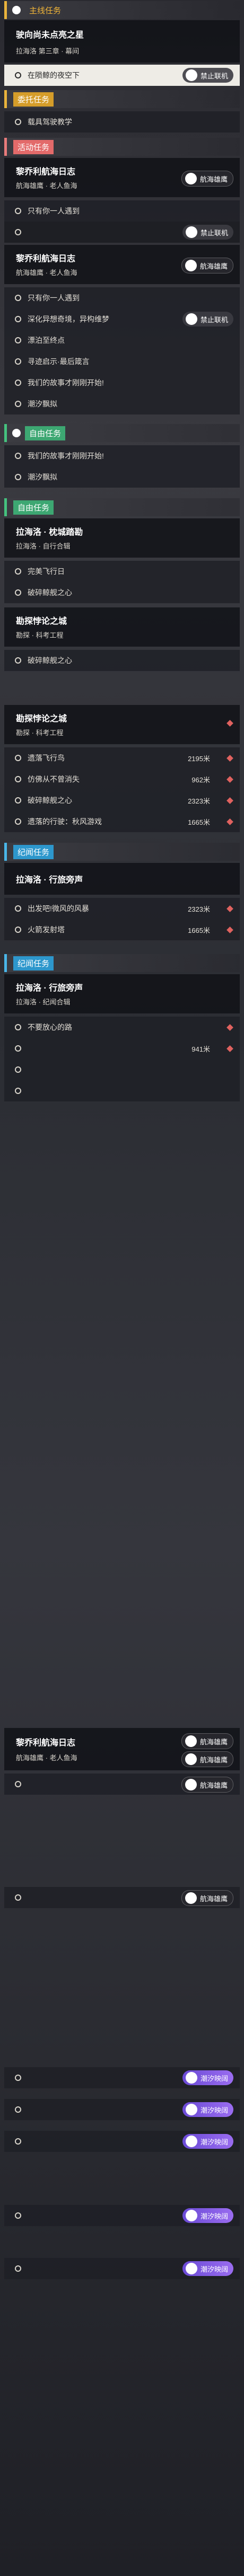 The width and height of the screenshot is (244, 2576). What do you see at coordinates (122, 929) in the screenshot?
I see `legend-step: 火箭发射塔 1665米` at bounding box center [122, 929].